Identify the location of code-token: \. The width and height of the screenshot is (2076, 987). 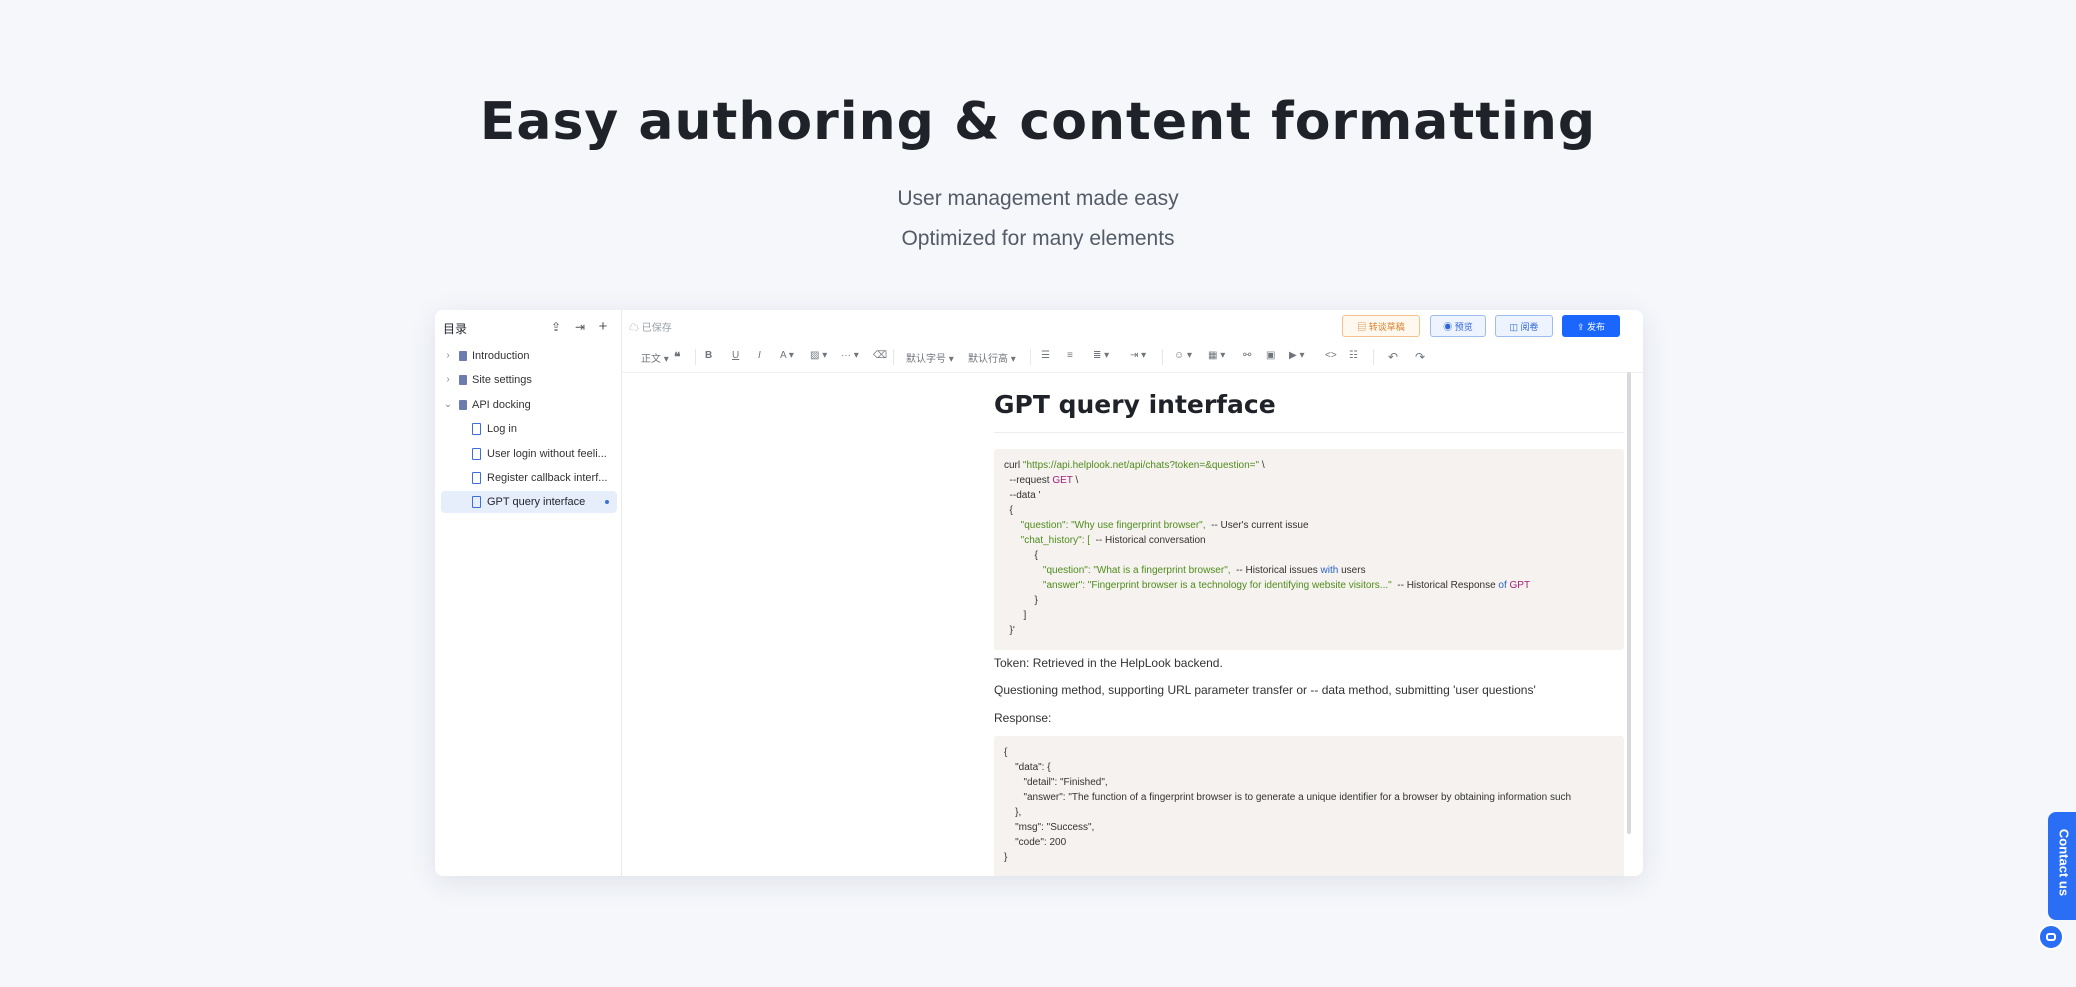
(1262, 465).